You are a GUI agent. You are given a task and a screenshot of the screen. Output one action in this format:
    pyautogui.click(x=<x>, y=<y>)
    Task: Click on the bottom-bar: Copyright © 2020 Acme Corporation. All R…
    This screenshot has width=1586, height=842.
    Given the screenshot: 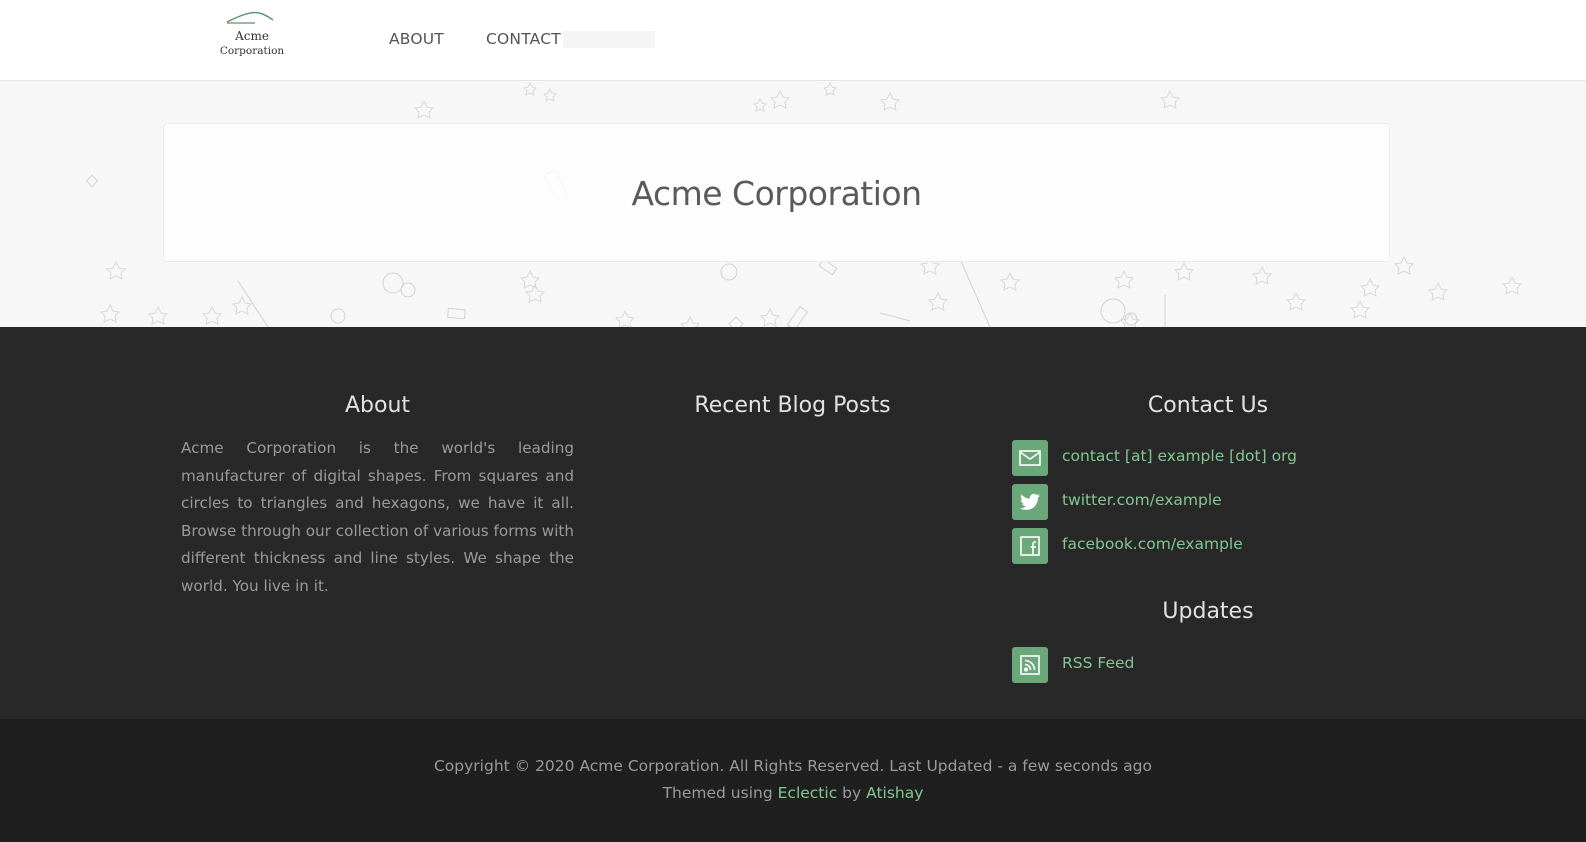 What is the action you would take?
    pyautogui.click(x=793, y=780)
    